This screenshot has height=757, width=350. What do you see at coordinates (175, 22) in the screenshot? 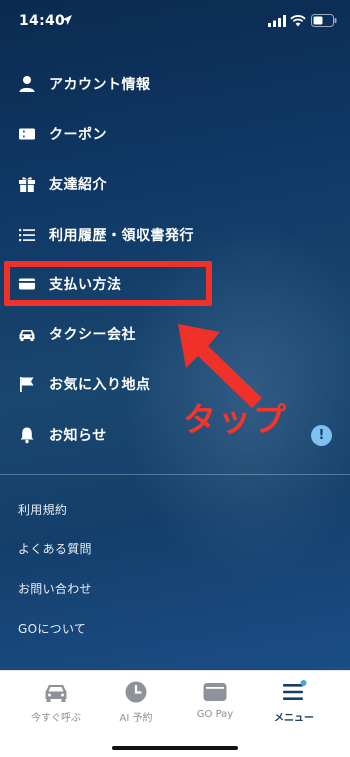
I see `status-bar: 14:40` at bounding box center [175, 22].